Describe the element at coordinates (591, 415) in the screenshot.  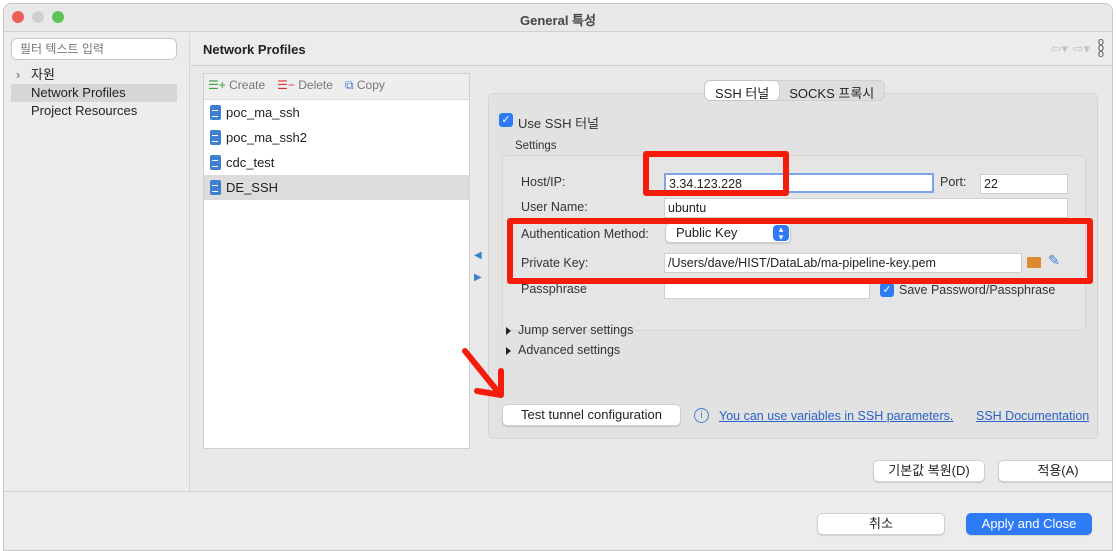
I see `test-tunnel-button: Test tunnel configuration` at that location.